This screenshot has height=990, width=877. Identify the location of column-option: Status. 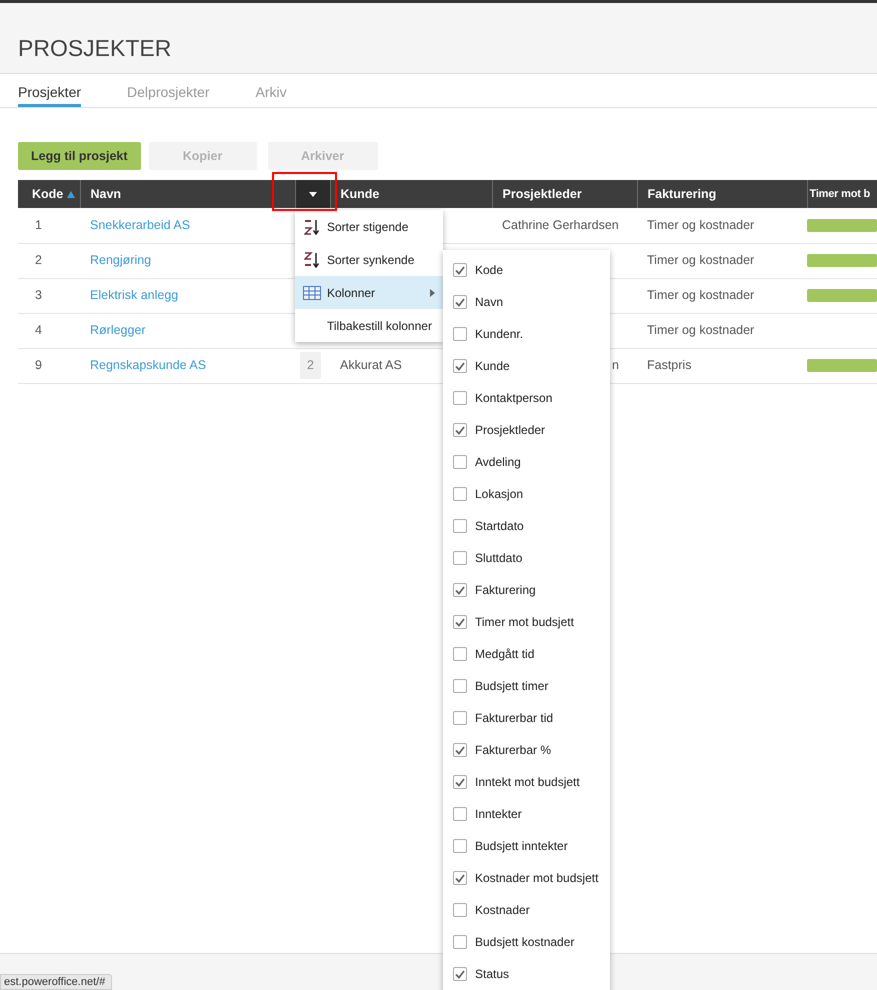
(526, 974).